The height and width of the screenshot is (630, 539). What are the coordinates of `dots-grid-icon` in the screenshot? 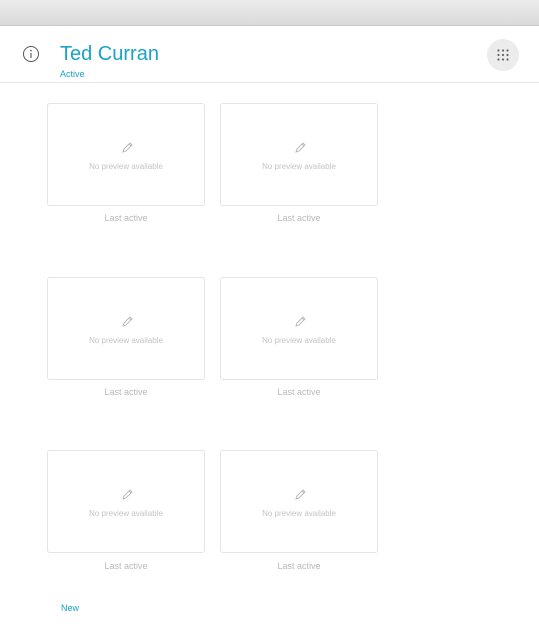 It's located at (503, 55).